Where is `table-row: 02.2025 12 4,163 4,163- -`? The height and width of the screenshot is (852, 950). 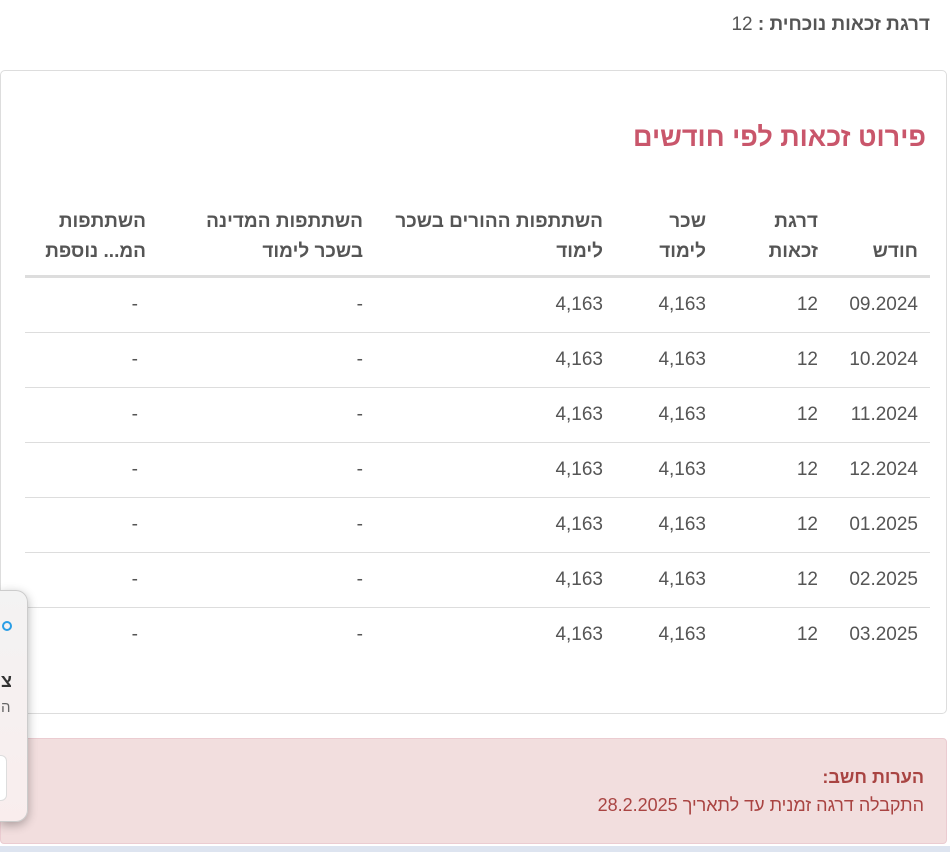
table-row: 02.2025 12 4,163 4,163- - is located at coordinates (477, 580).